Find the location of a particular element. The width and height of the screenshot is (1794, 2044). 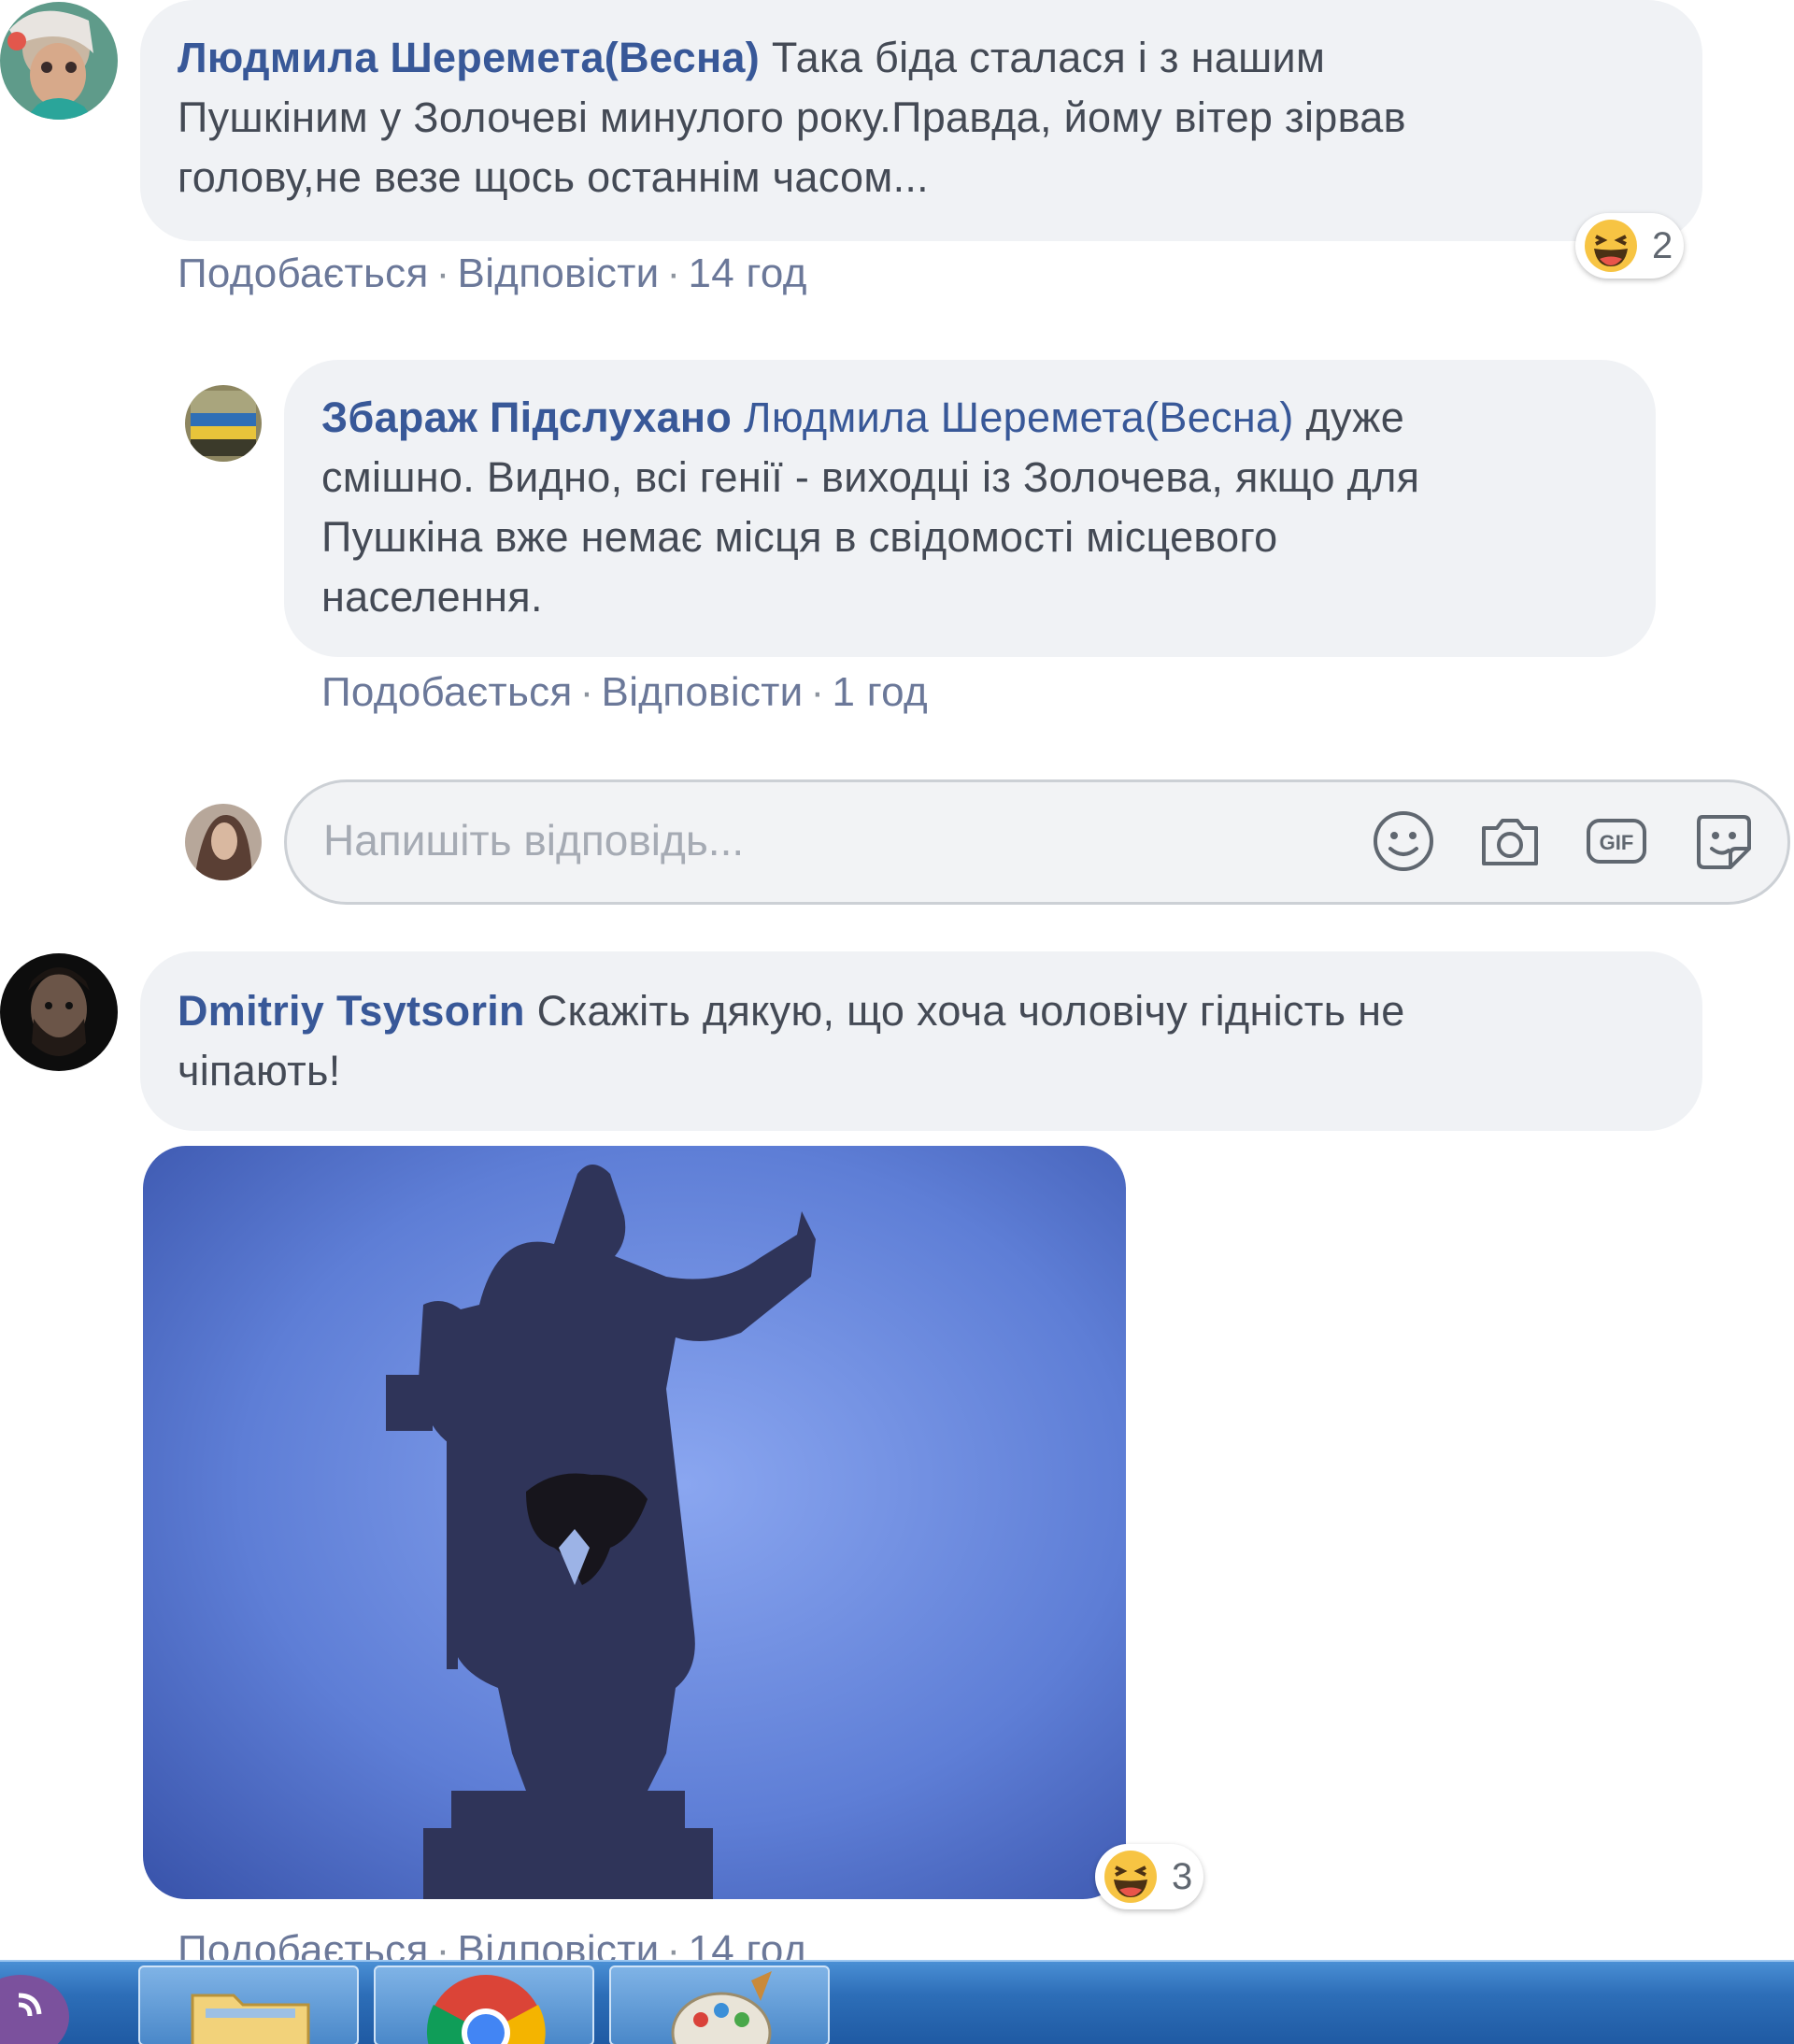

comment-actions: Подобається · Відповісти · 14 год is located at coordinates (492, 273).